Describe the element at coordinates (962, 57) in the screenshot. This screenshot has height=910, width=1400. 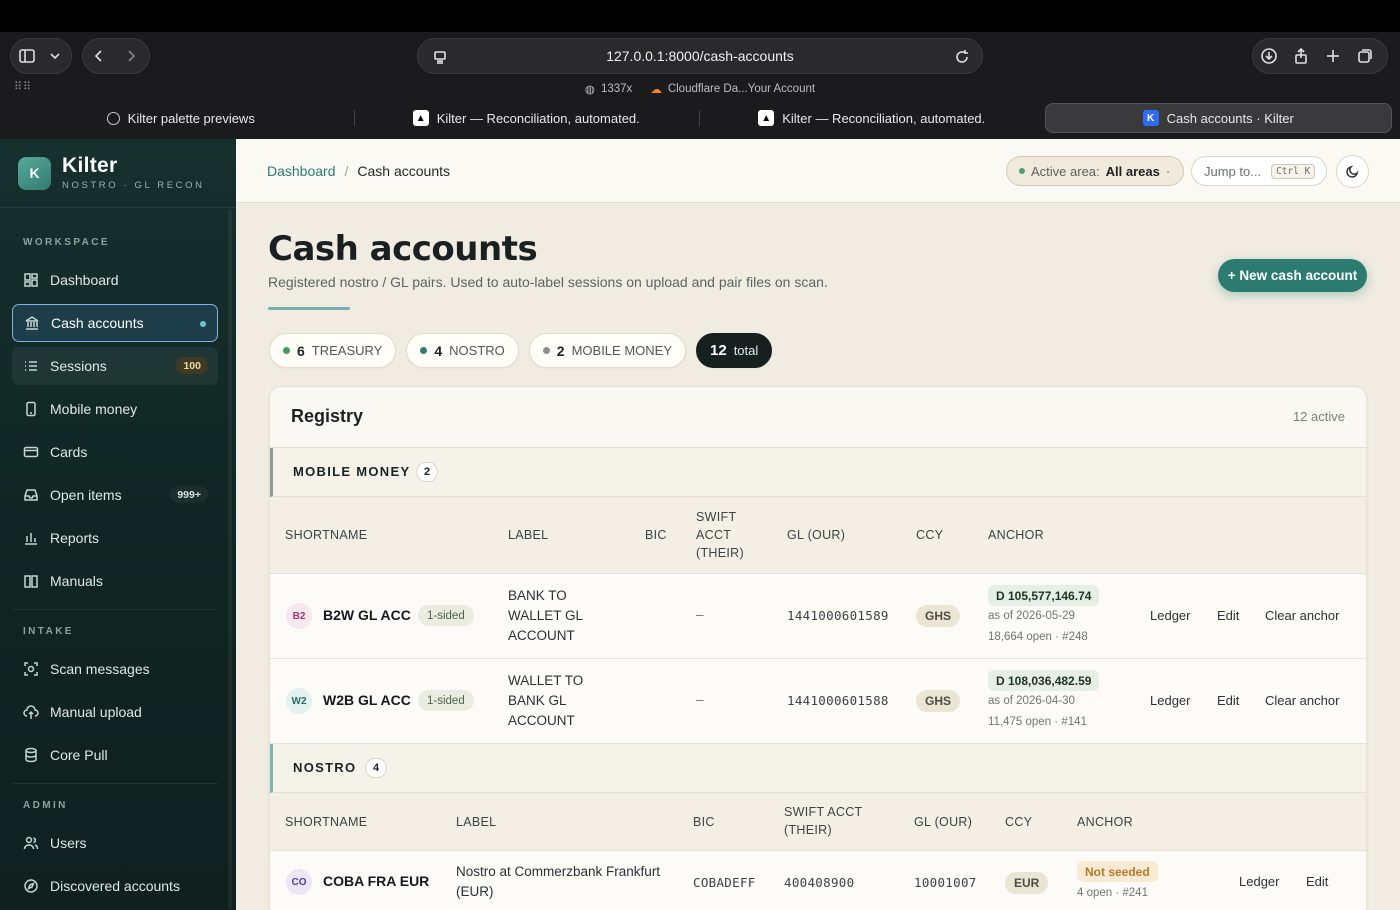
I see `reload-icon` at that location.